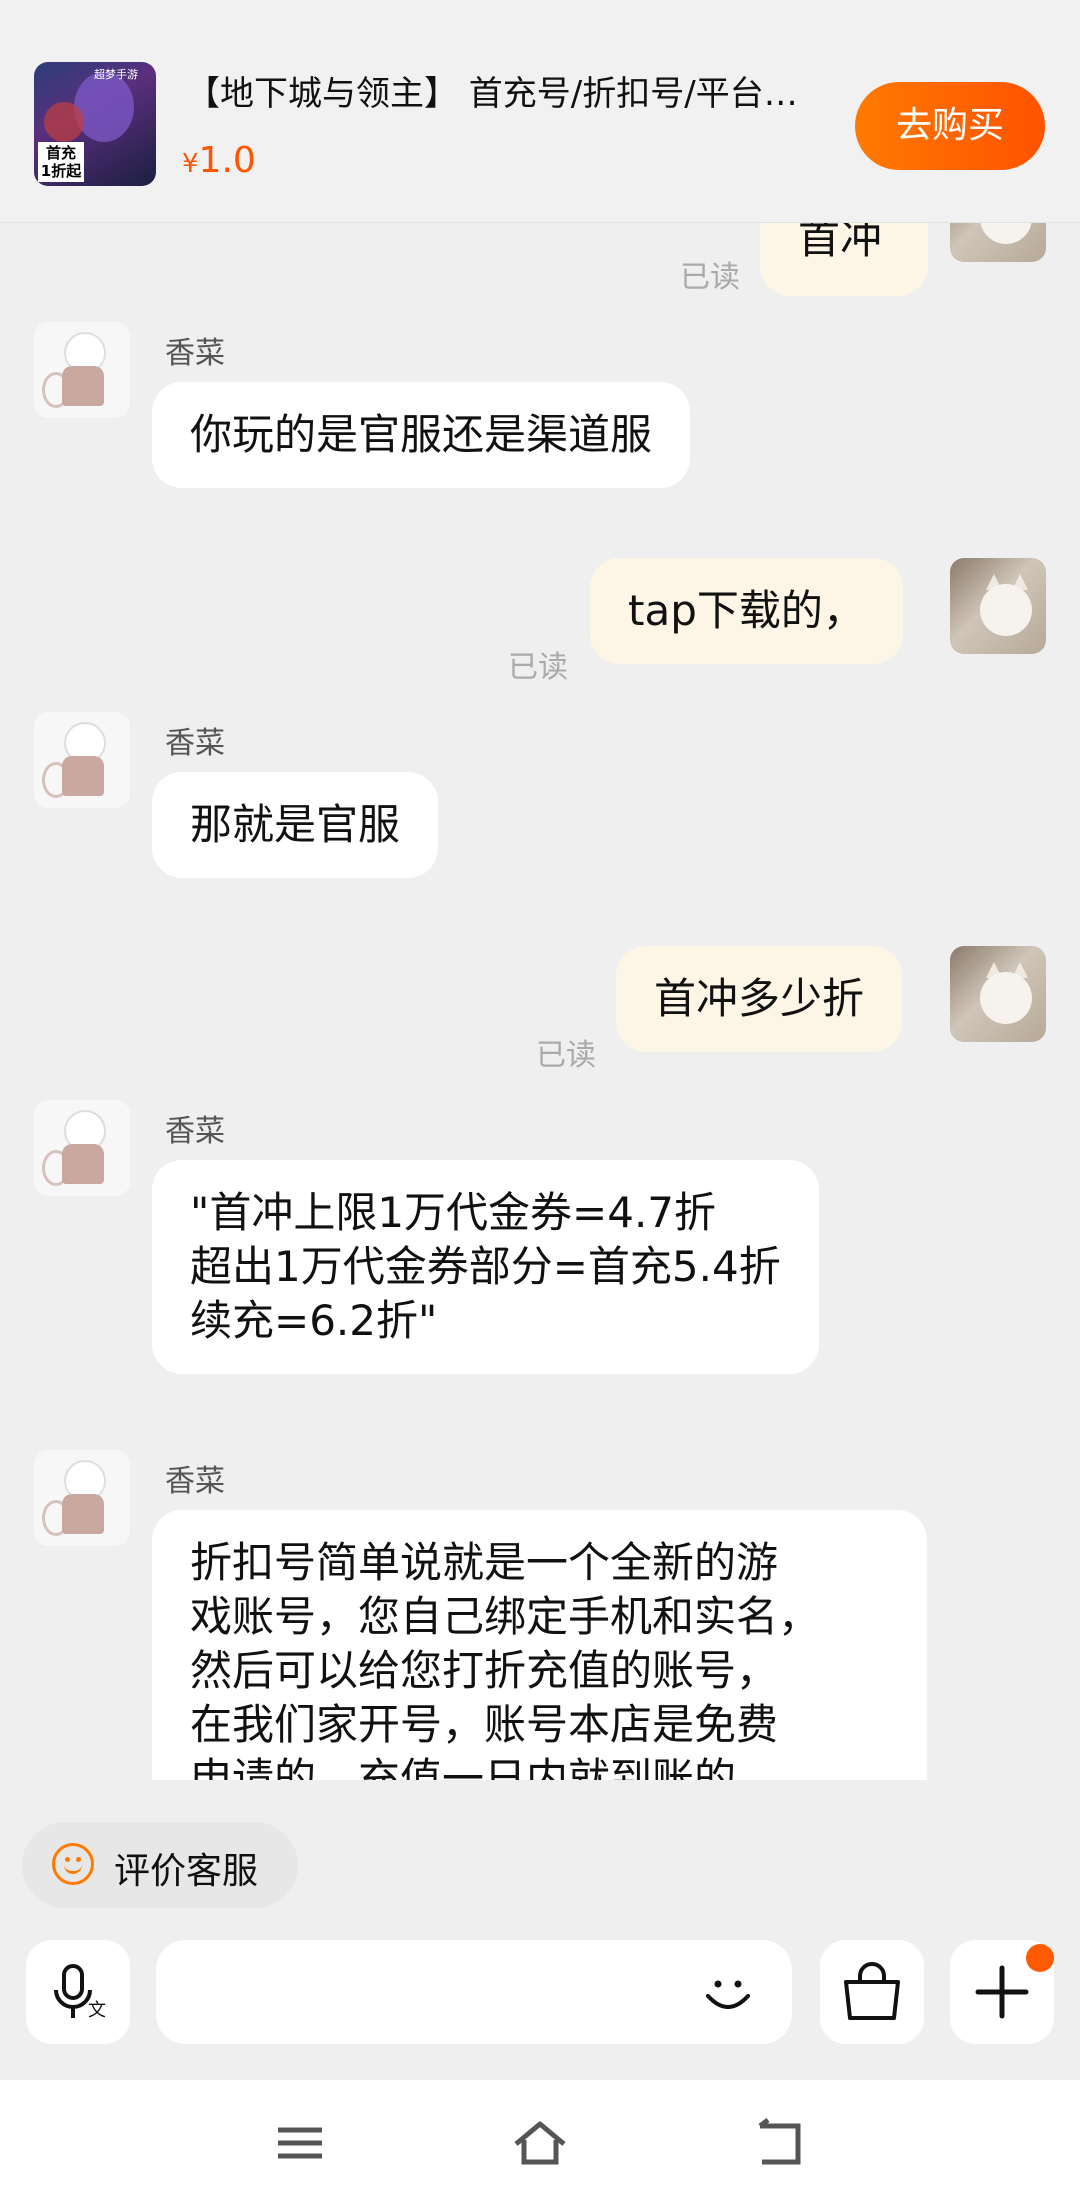  Describe the element at coordinates (186, 1871) in the screenshot. I see `rate-service-label: 评价客服` at that location.